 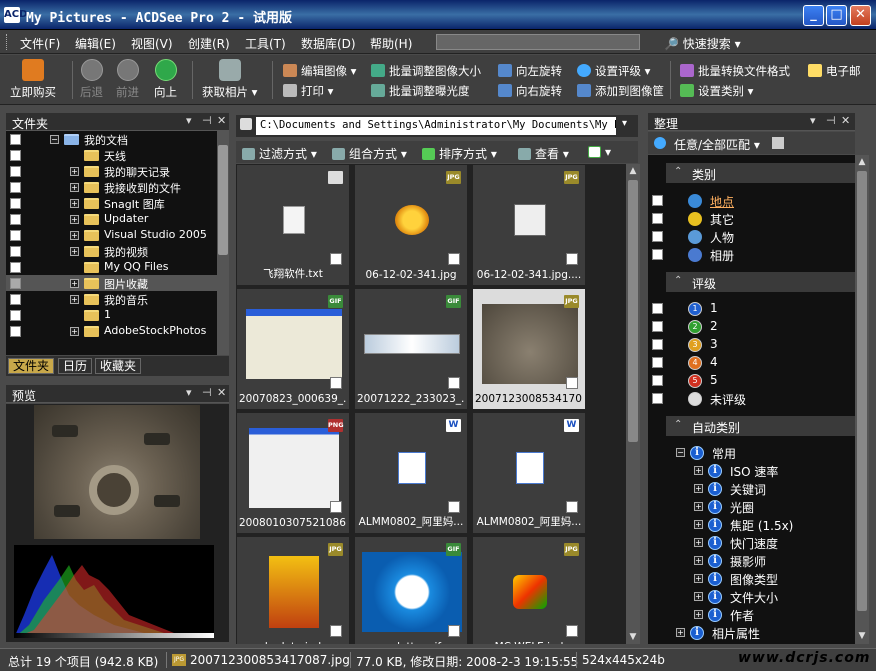 What do you see at coordinates (751, 327) in the screenshot?
I see `organize-item: 22` at bounding box center [751, 327].